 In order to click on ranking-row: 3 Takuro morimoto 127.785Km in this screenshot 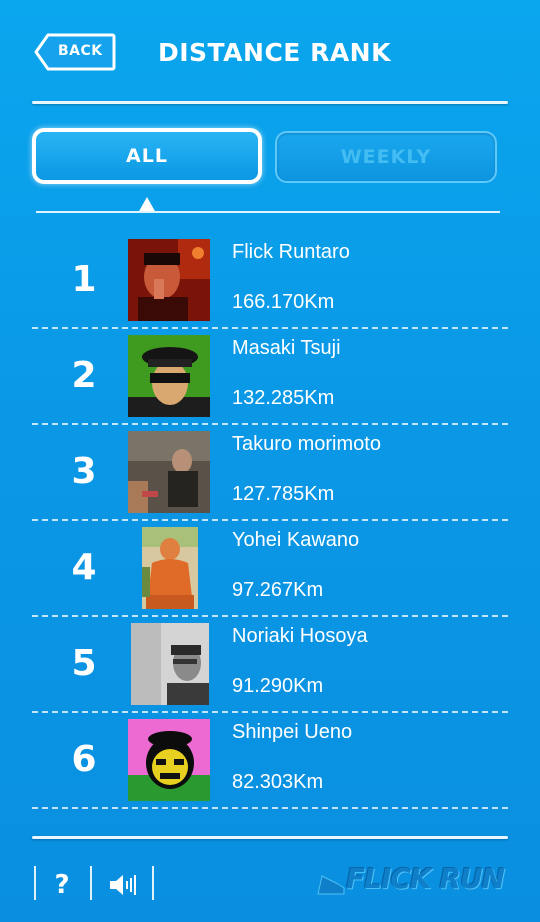, I will do `click(270, 473)`.